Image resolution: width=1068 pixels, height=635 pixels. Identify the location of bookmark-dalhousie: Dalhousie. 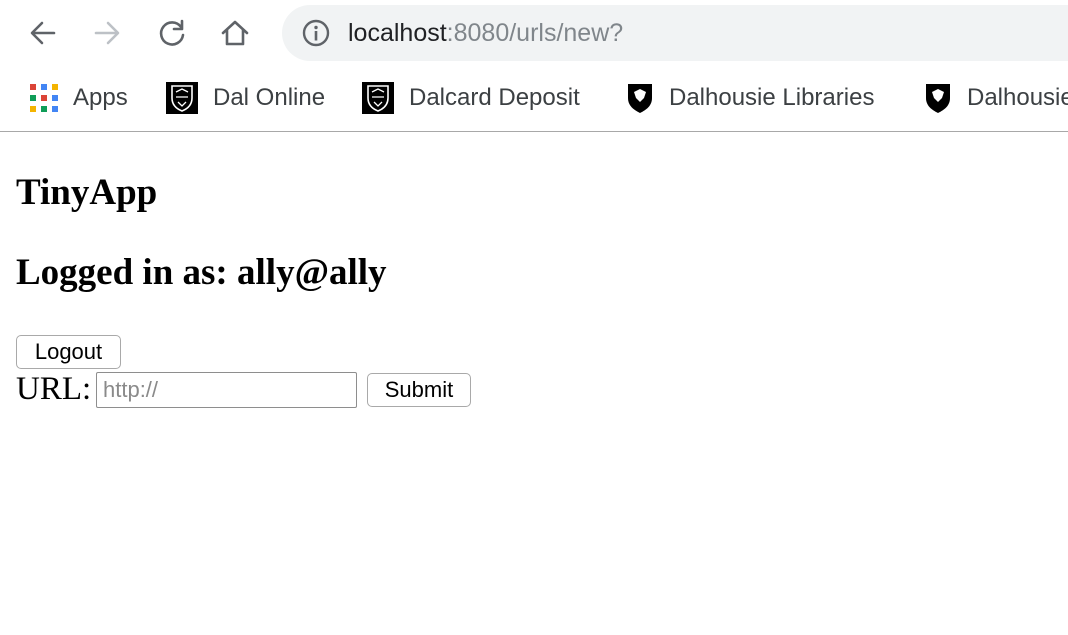
(996, 98).